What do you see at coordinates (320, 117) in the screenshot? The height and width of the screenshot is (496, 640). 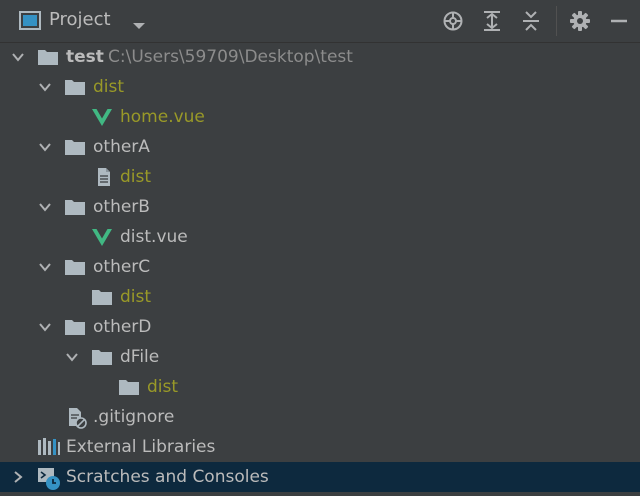 I see `tree-row: home.vue` at bounding box center [320, 117].